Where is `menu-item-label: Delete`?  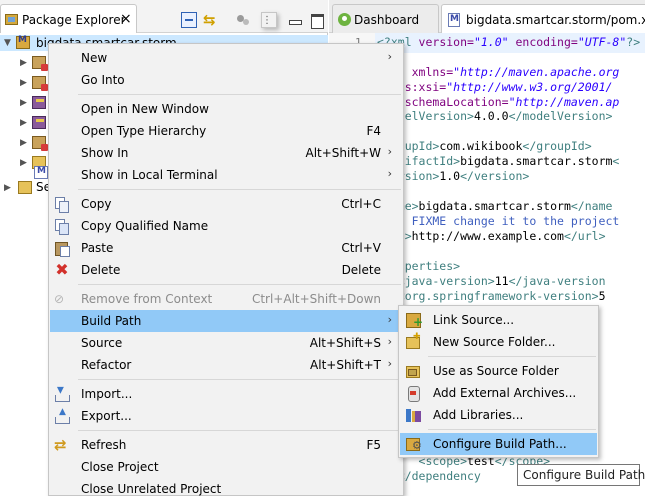
menu-item-label: Delete is located at coordinates (101, 270).